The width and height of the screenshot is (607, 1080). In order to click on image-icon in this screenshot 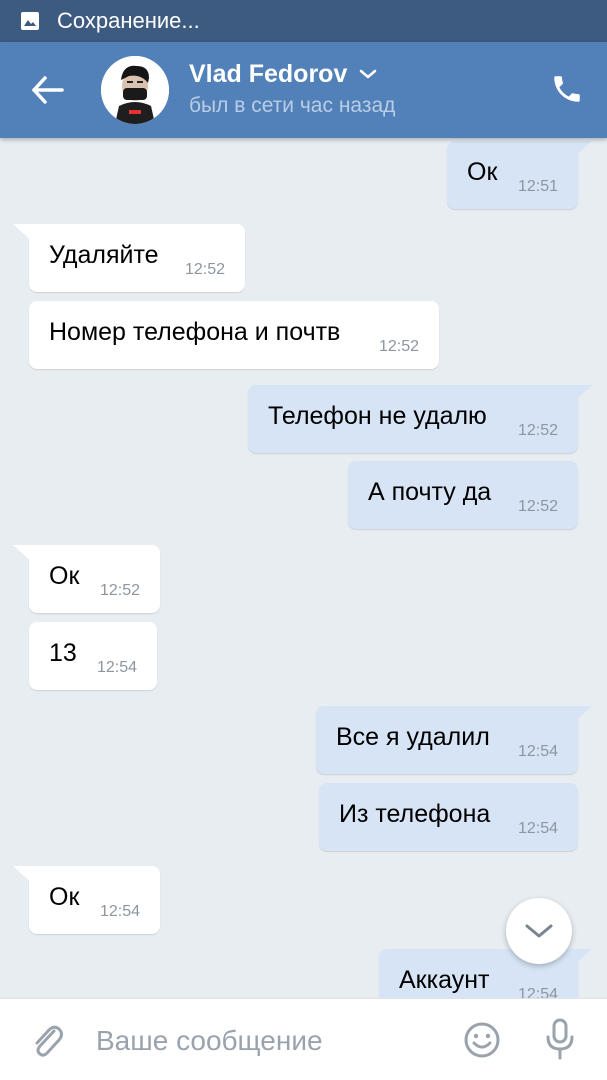, I will do `click(30, 21)`.